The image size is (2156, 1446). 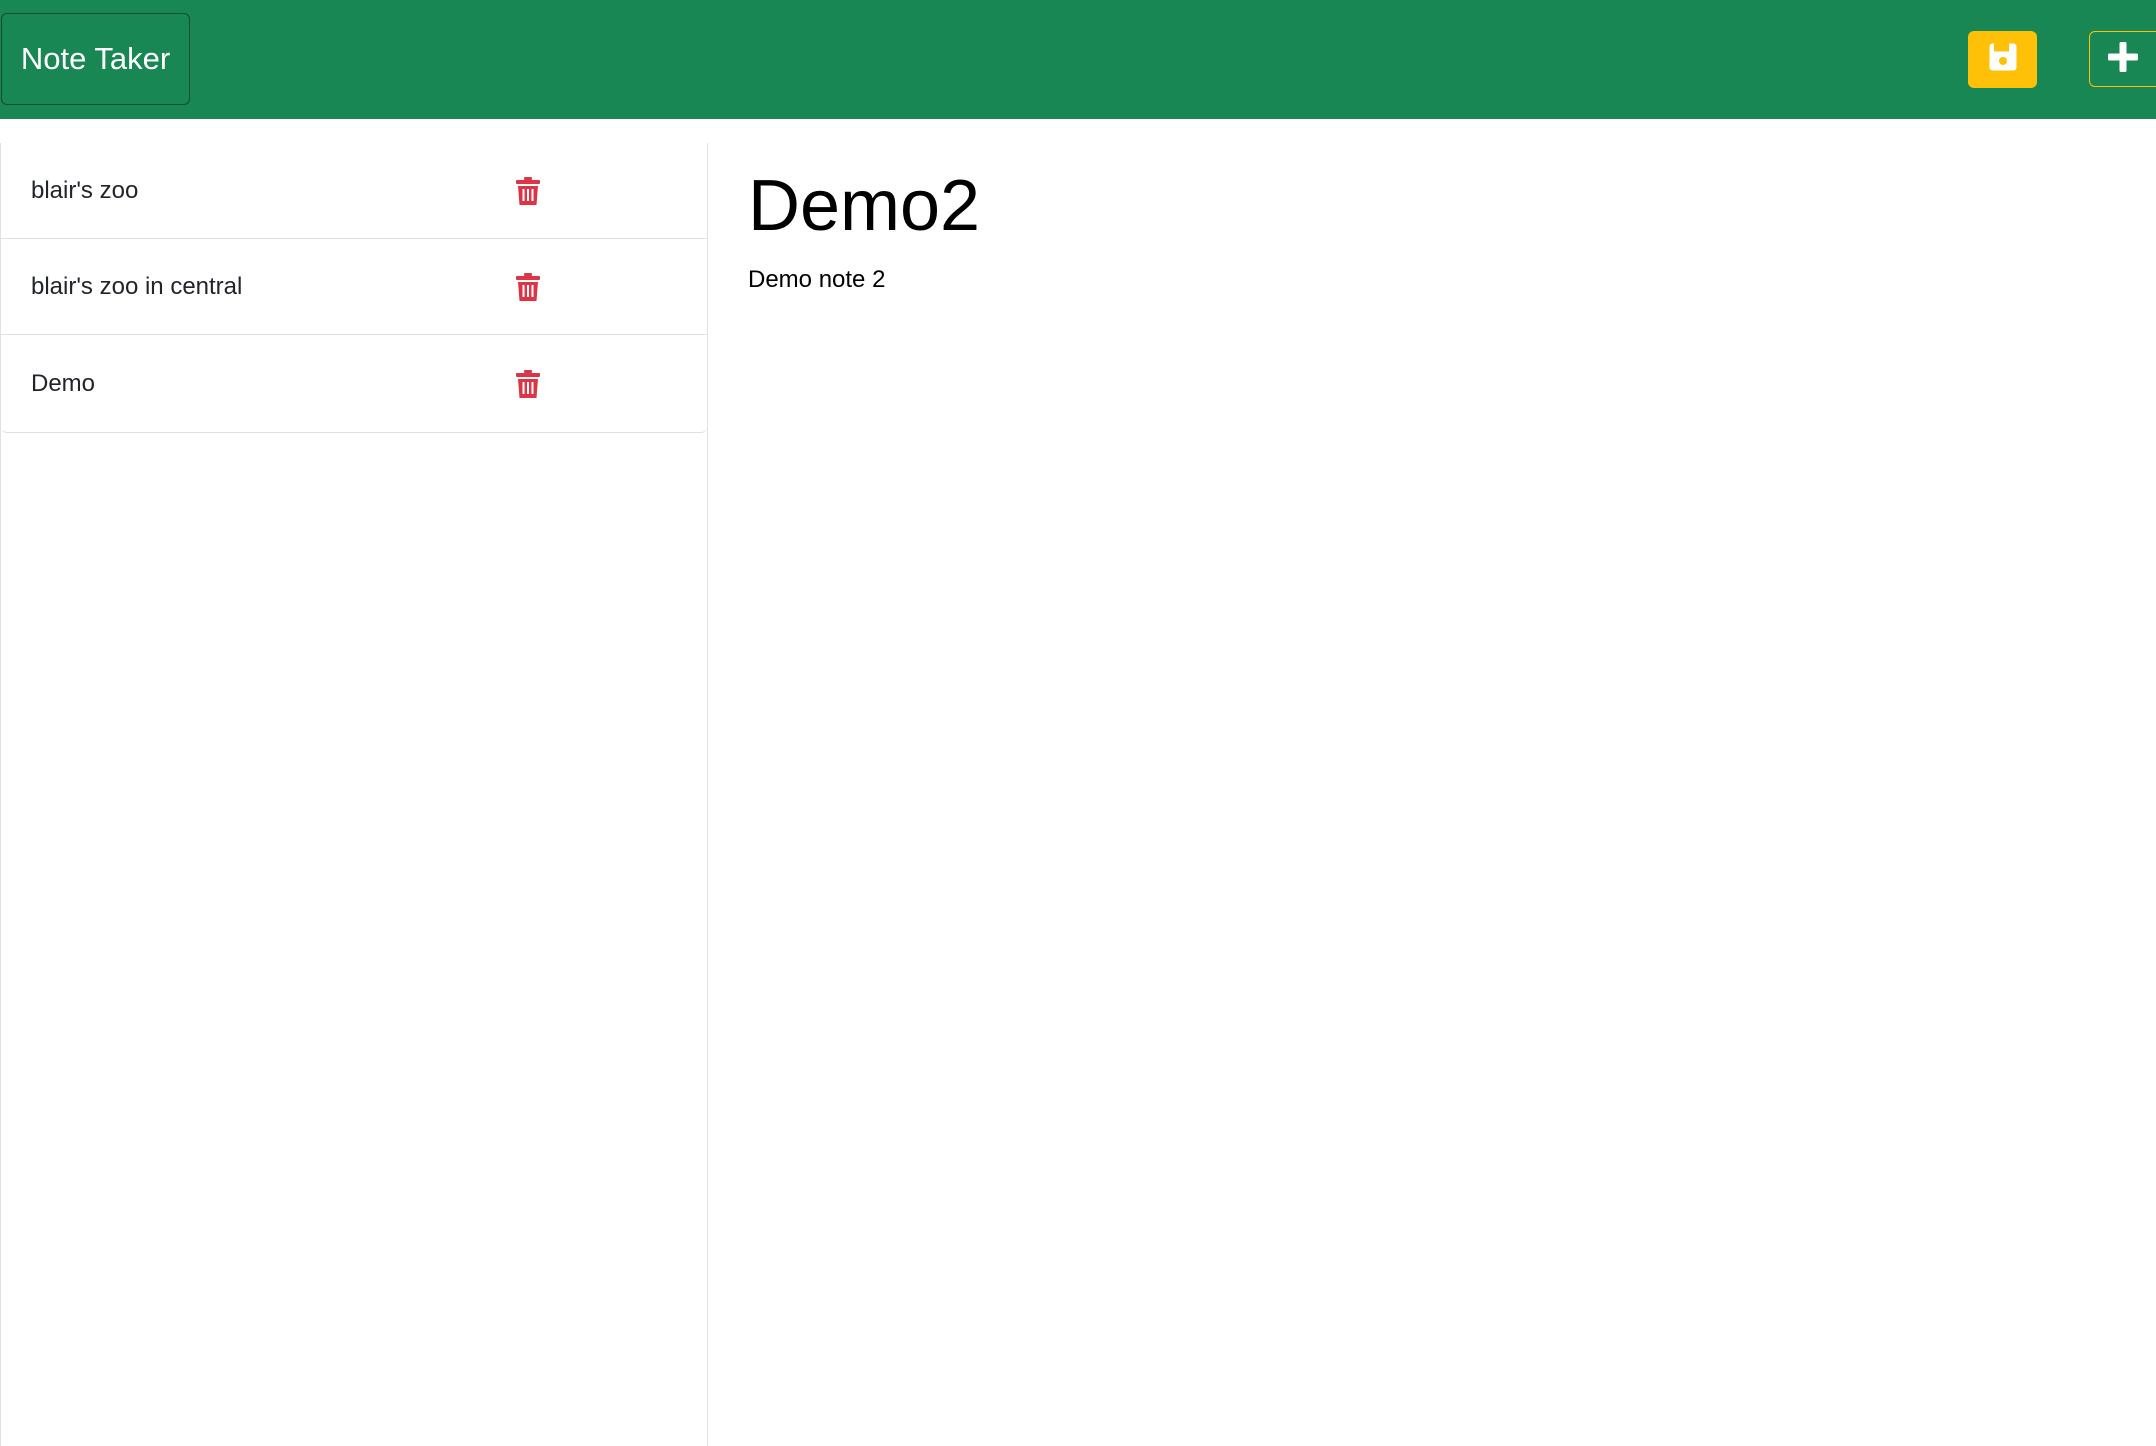 I want to click on save-note-button, so click(x=2002, y=59).